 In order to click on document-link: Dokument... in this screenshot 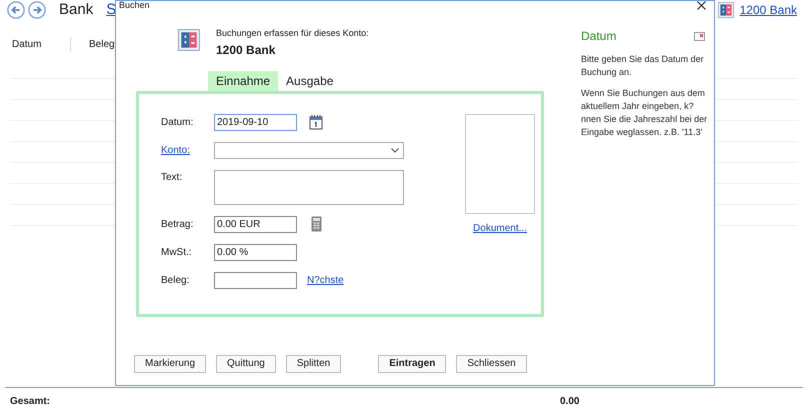, I will do `click(500, 228)`.